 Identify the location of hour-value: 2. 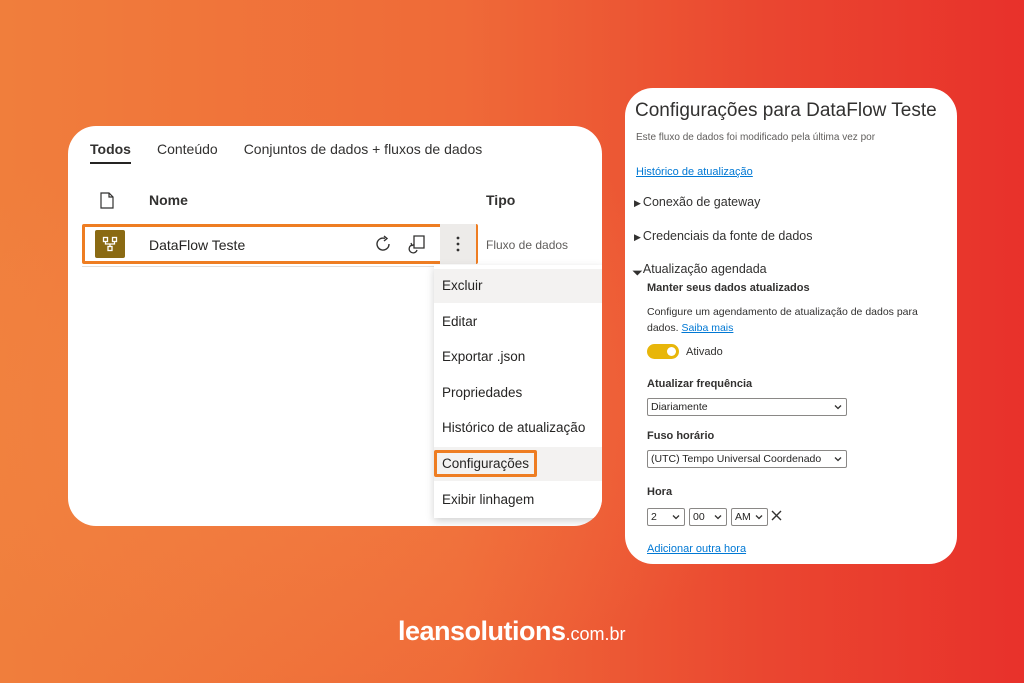
(654, 517).